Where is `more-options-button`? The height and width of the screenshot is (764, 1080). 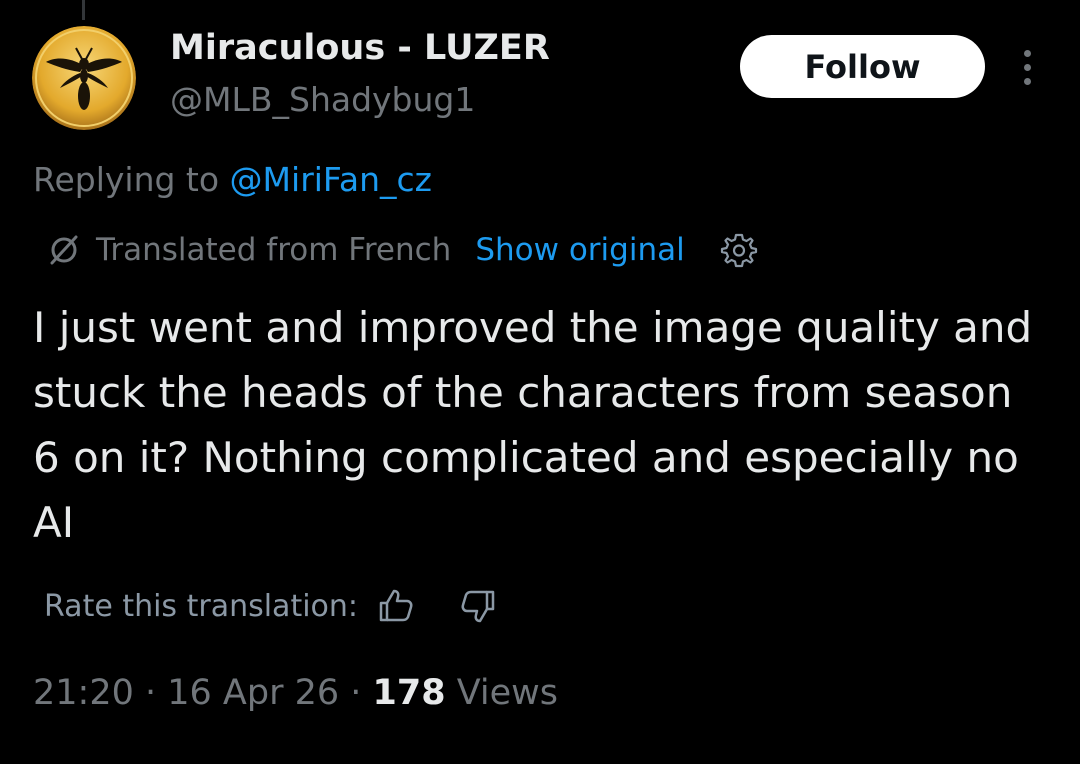
more-options-button is located at coordinates (1027, 67).